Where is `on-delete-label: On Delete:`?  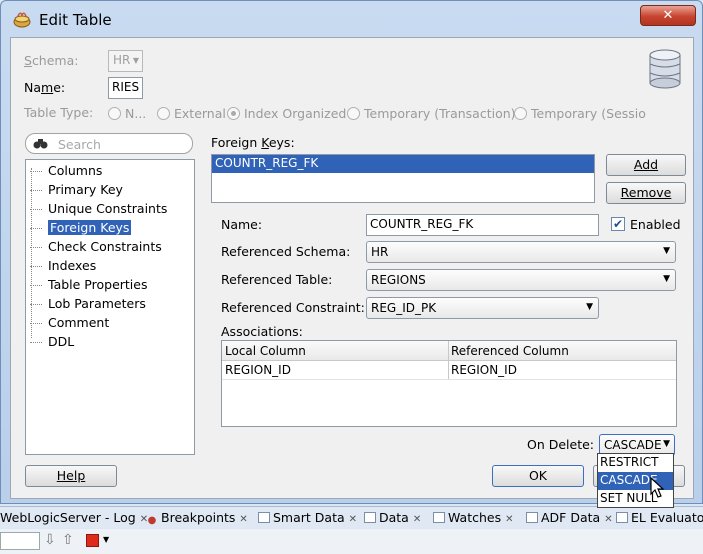
on-delete-label: On Delete: is located at coordinates (561, 444).